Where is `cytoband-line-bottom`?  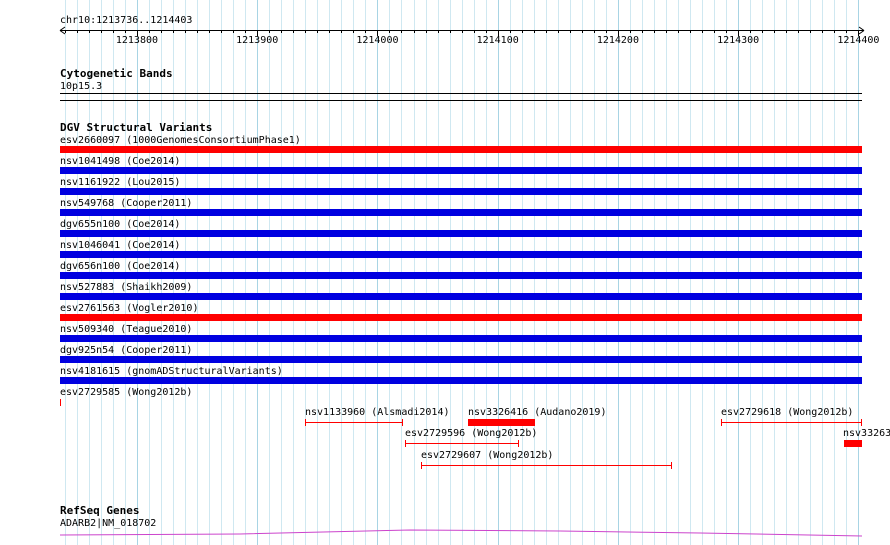
cytoband-line-bottom is located at coordinates (461, 100).